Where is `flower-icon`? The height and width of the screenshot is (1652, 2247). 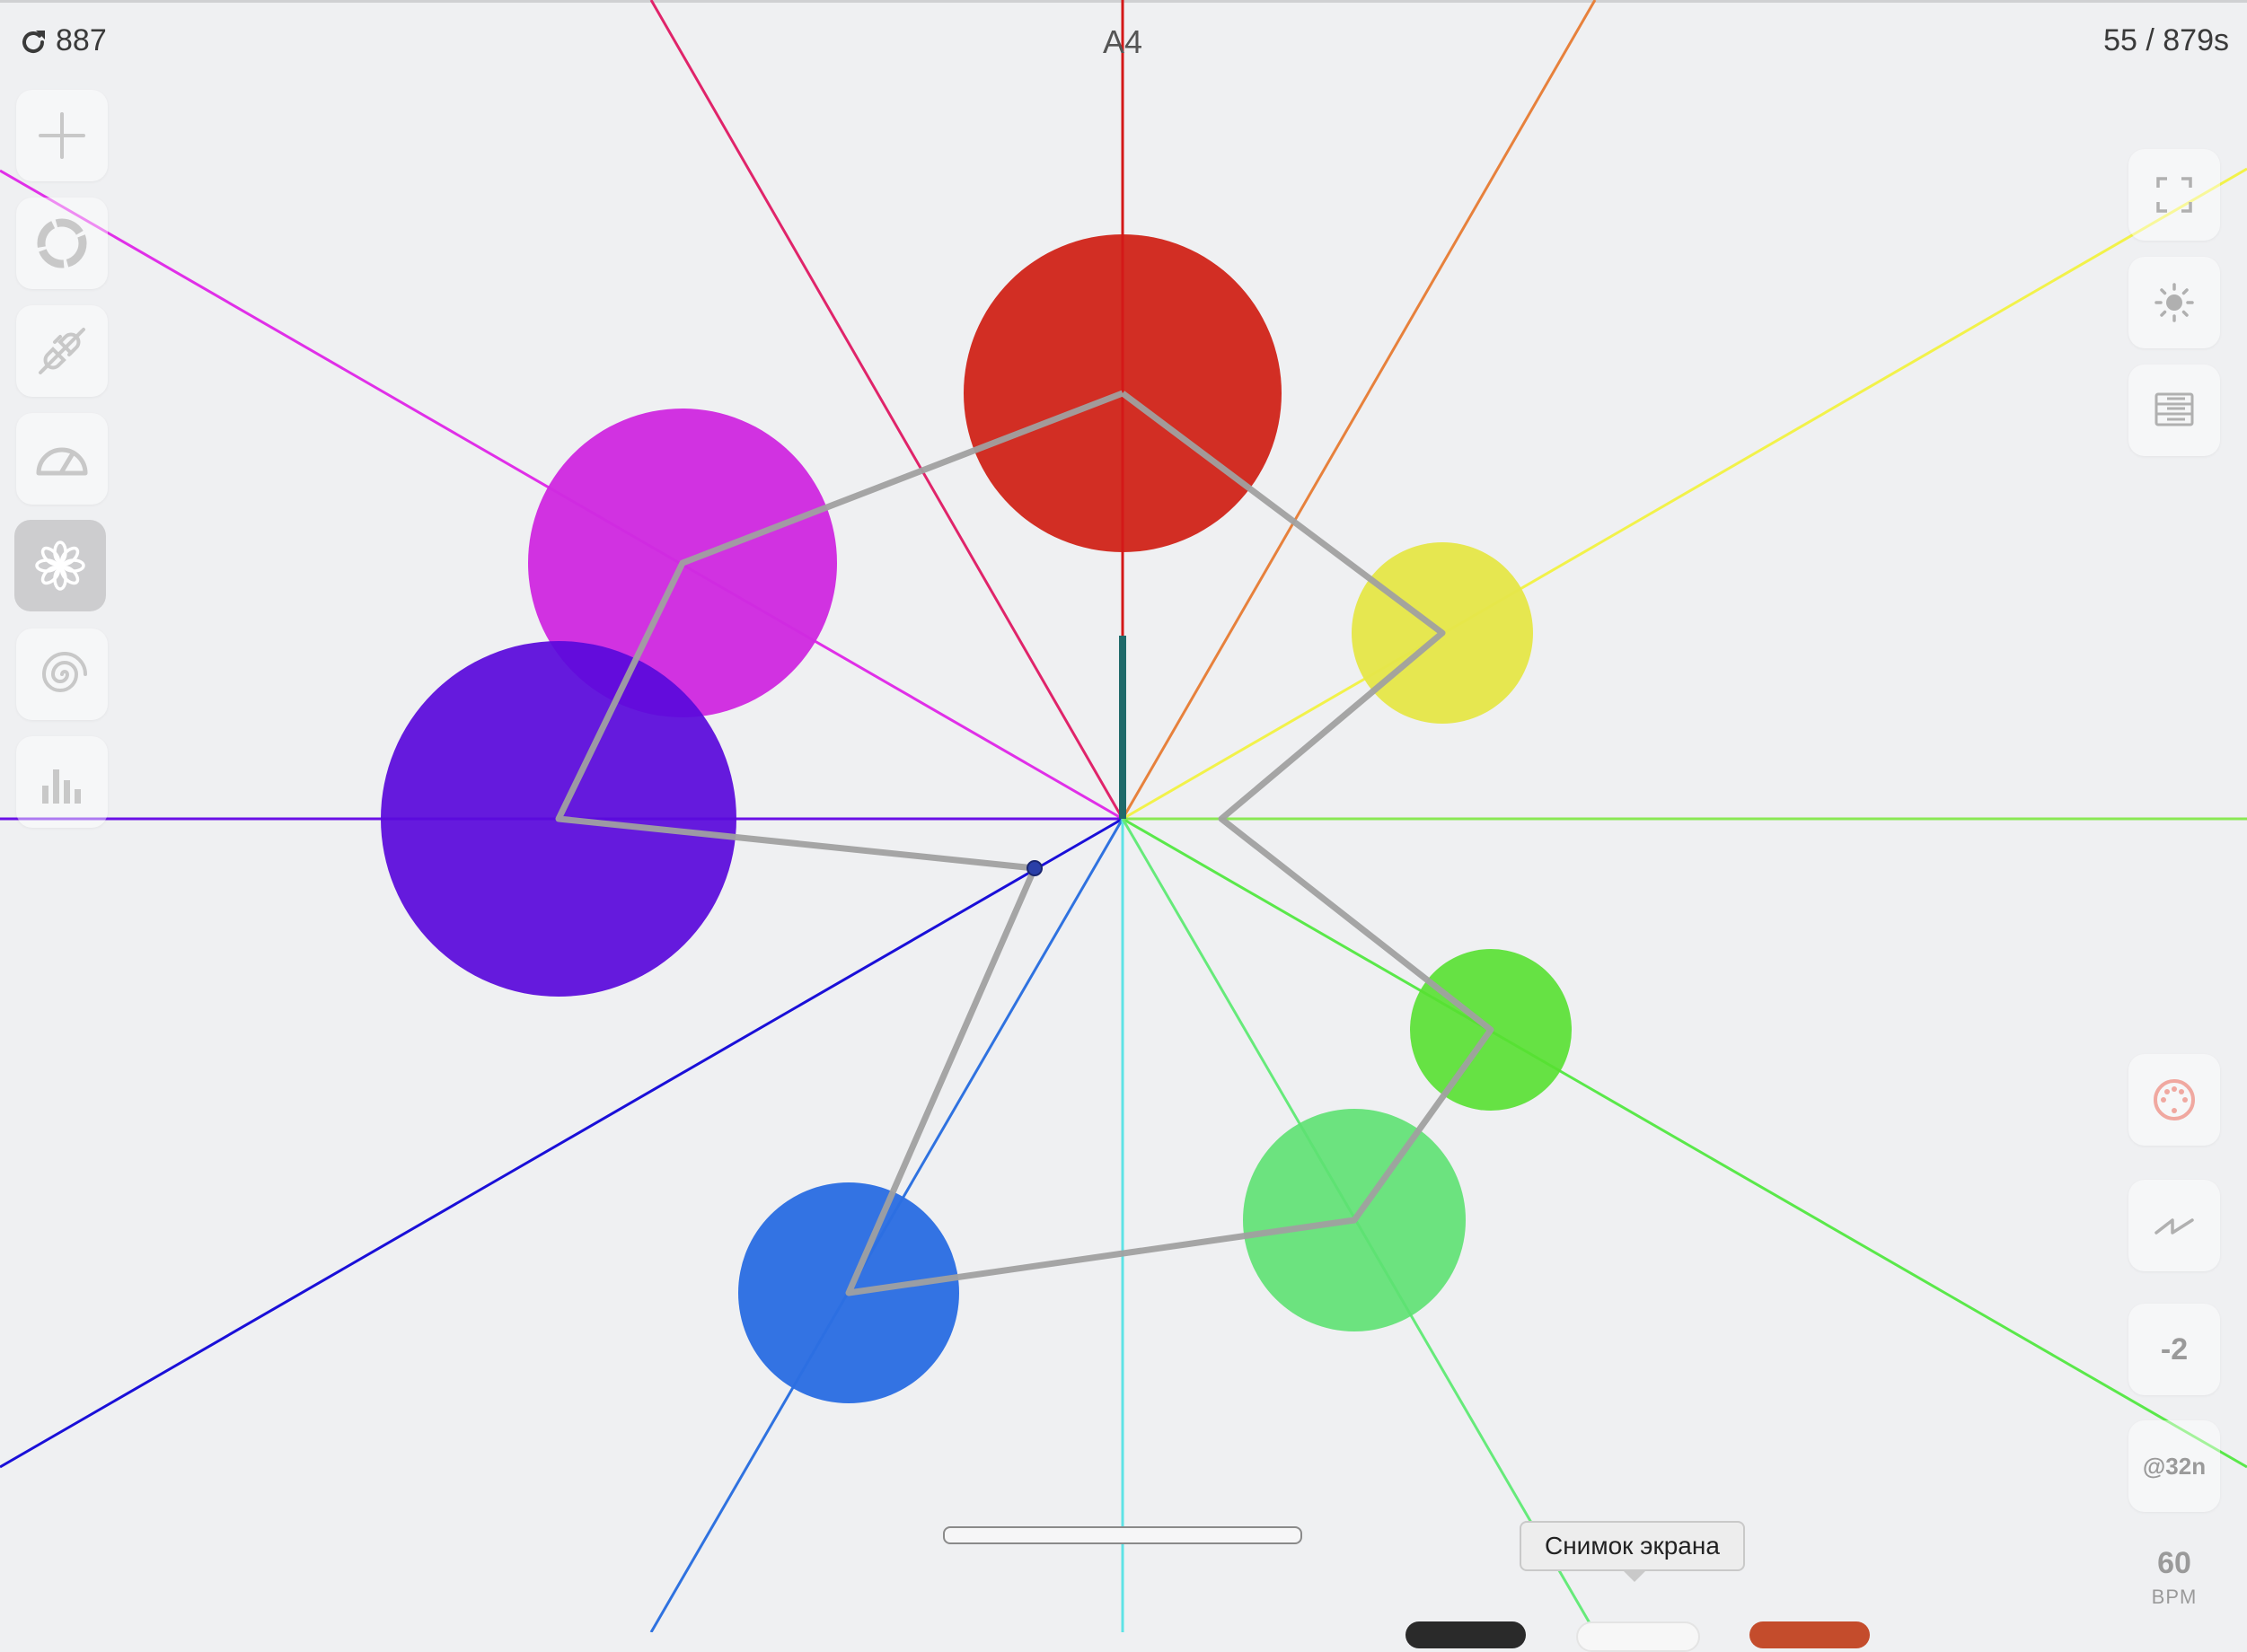
flower-icon is located at coordinates (60, 565).